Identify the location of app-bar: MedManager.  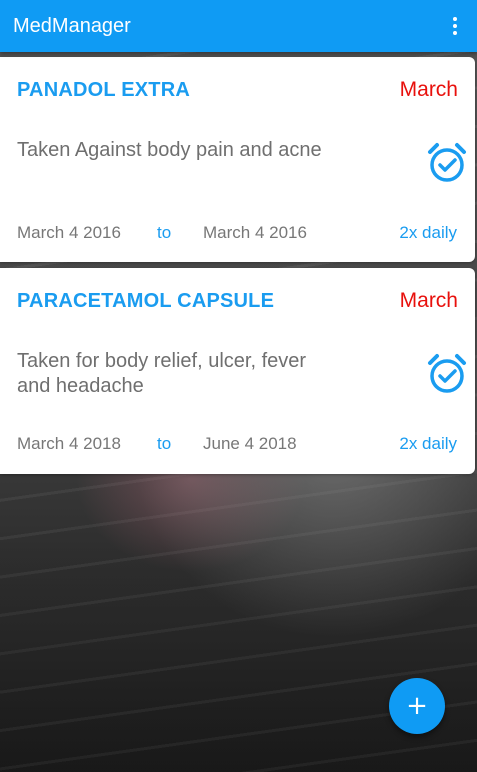
(238, 26).